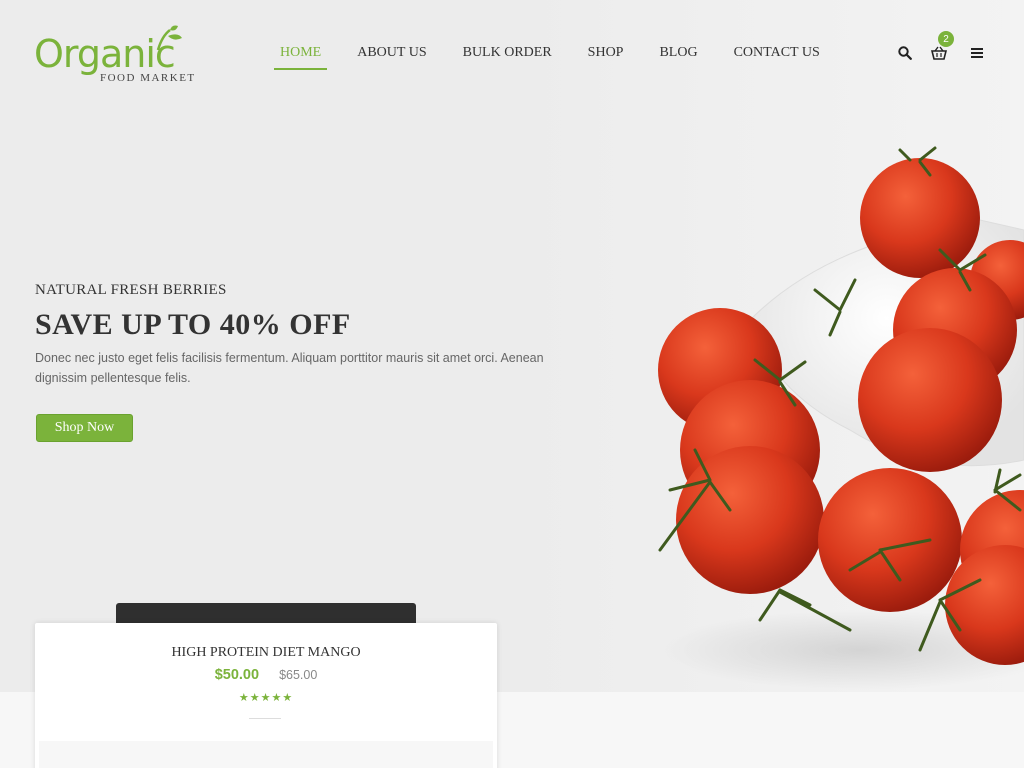 Image resolution: width=1024 pixels, height=768 pixels. I want to click on brand-logo: Organic FOOD MARKET, so click(114, 56).